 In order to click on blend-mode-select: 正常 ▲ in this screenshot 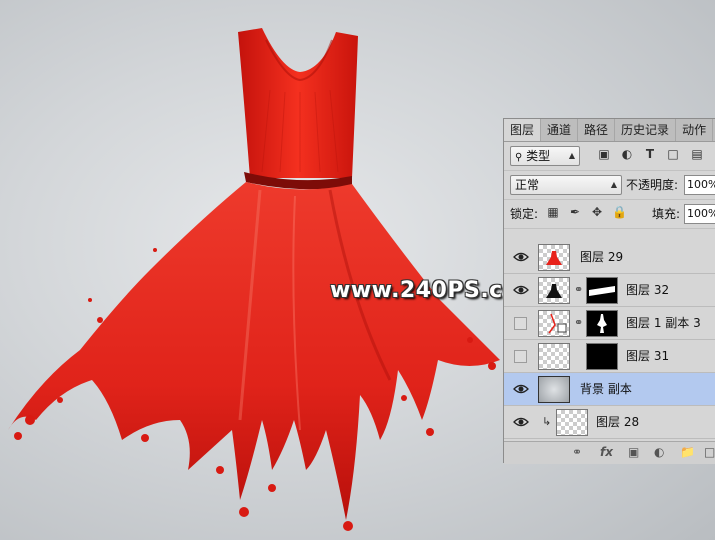, I will do `click(566, 185)`.